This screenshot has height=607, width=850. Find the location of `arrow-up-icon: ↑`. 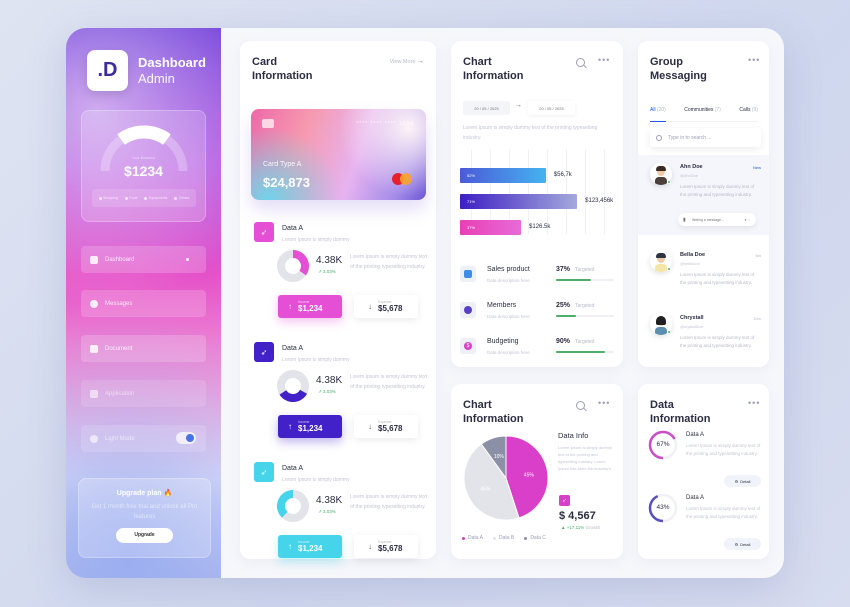

arrow-up-icon: ↑ is located at coordinates (290, 546).